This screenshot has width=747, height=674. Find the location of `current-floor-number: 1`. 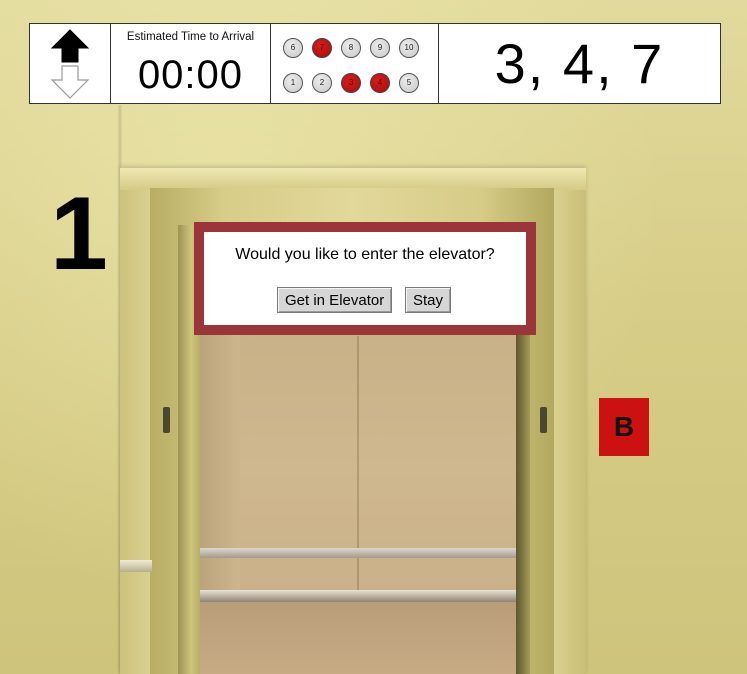

current-floor-number: 1 is located at coordinates (79, 234).